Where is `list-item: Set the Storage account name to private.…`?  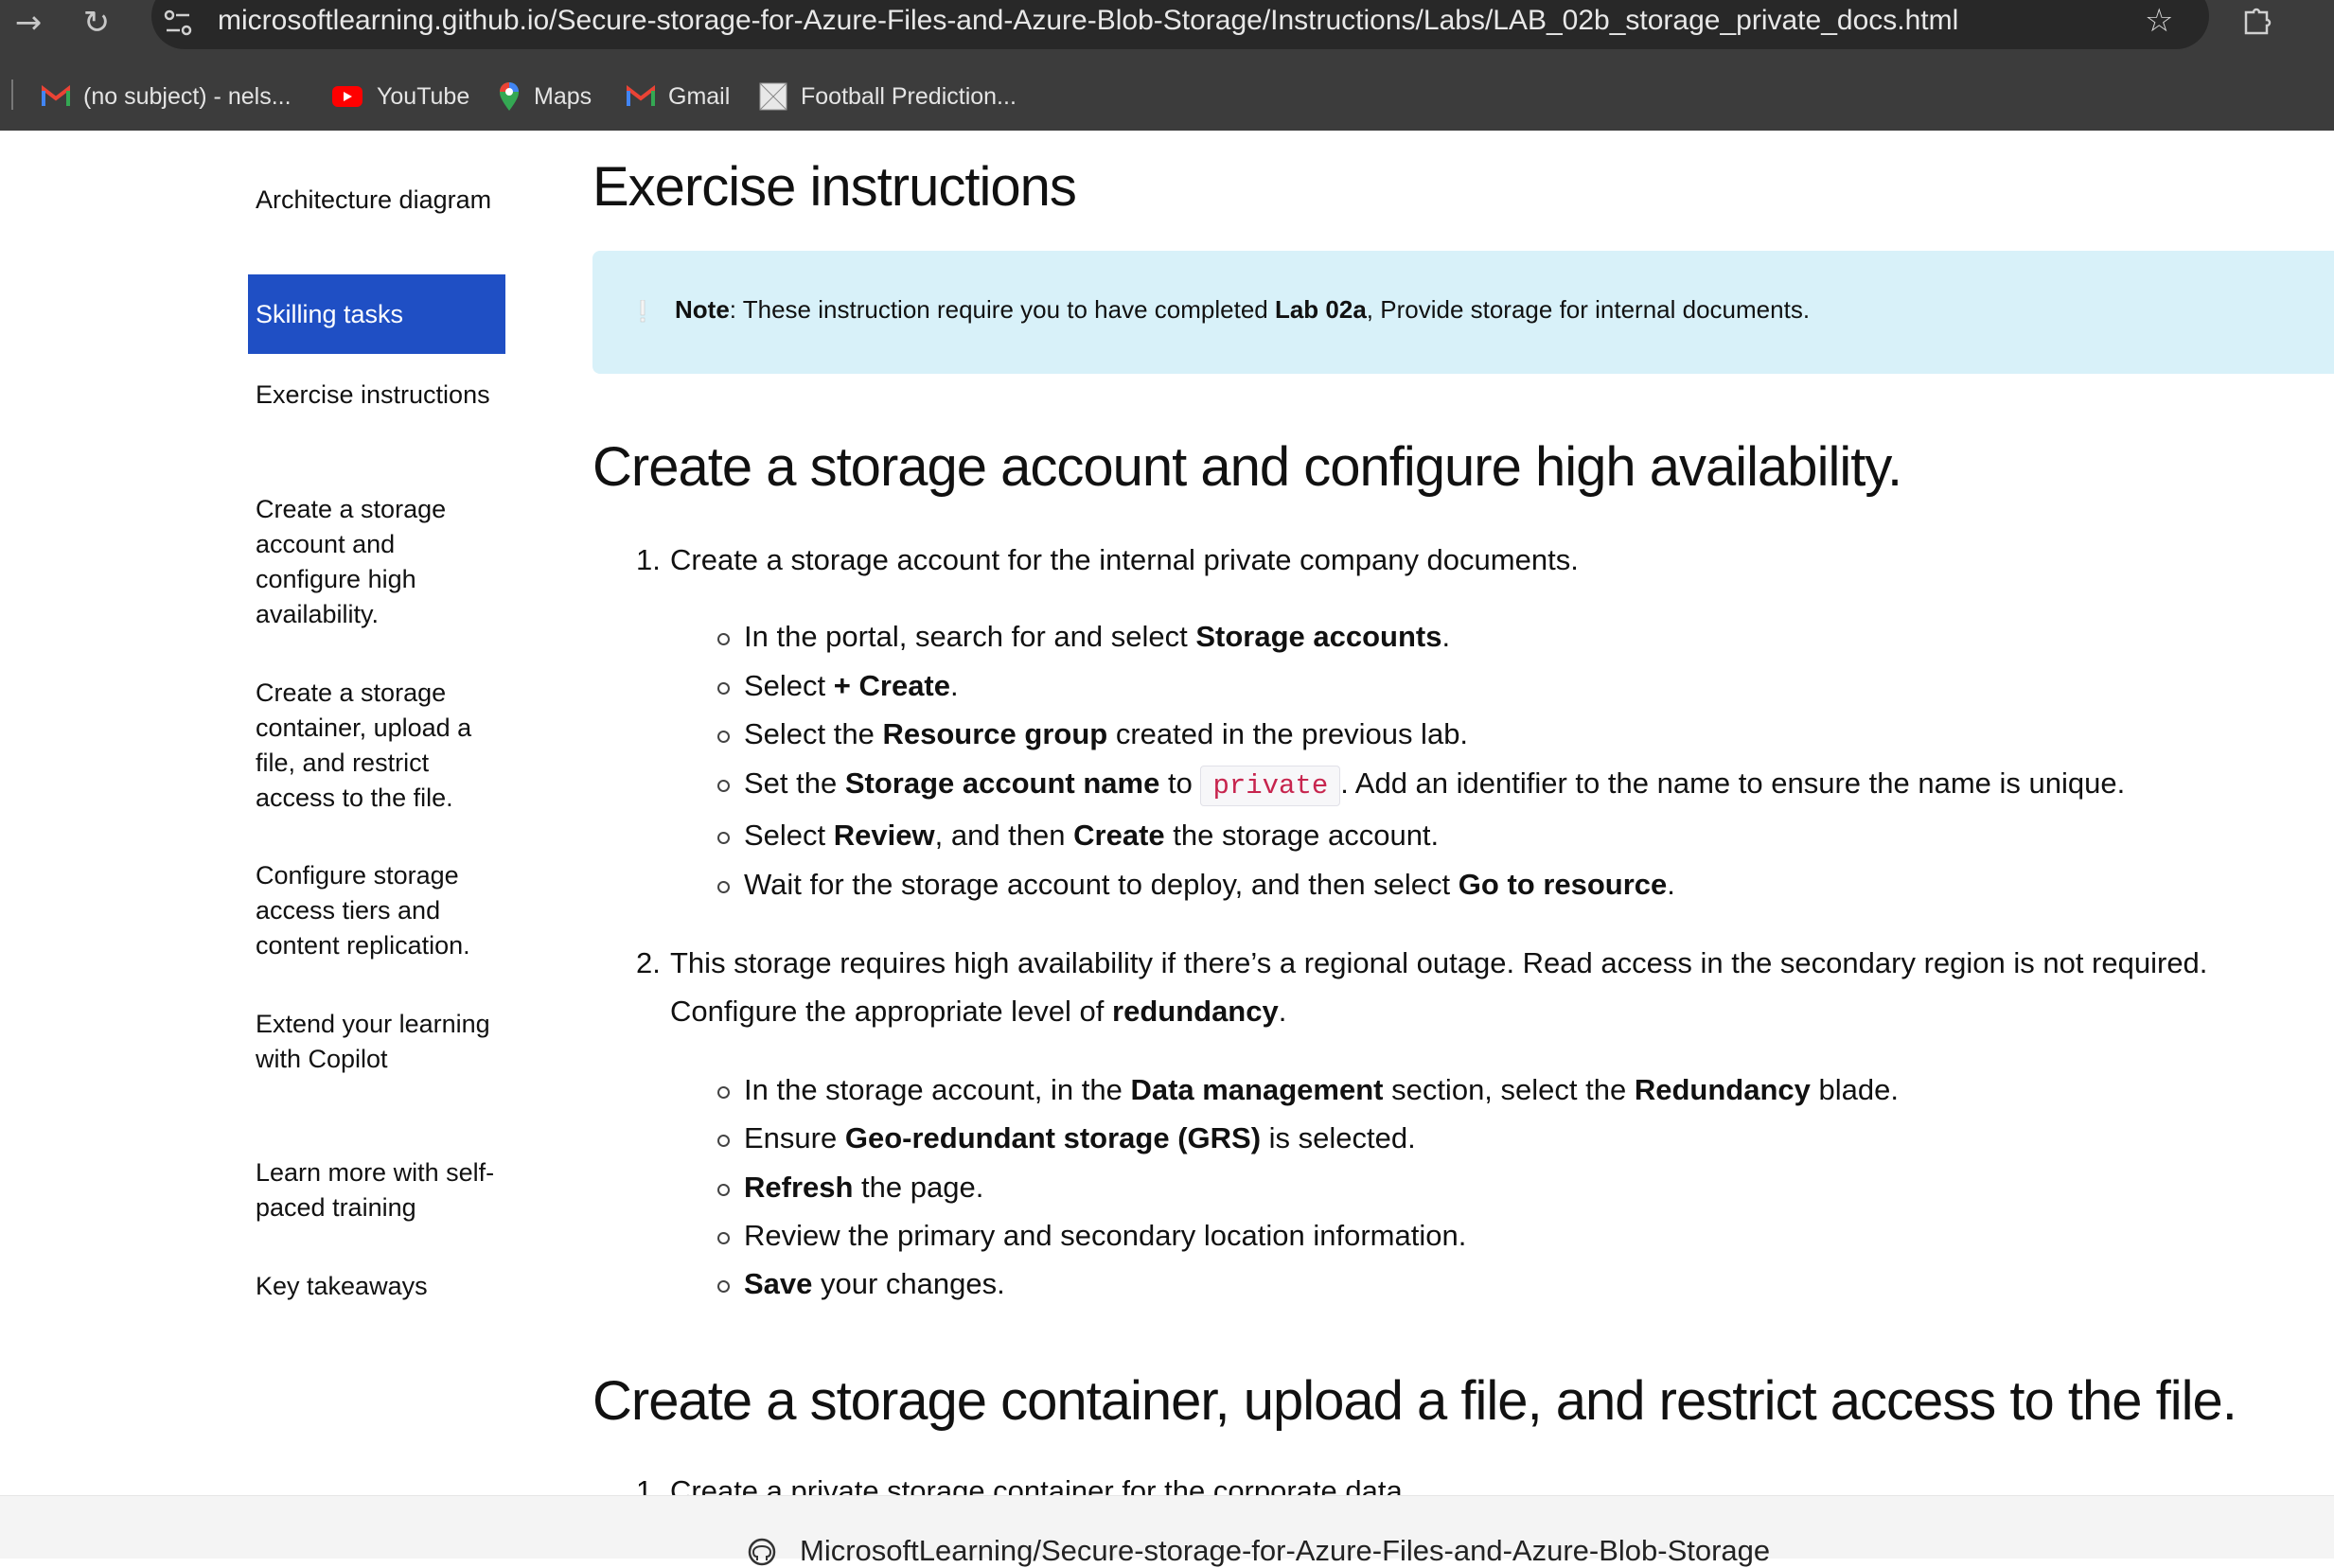 list-item: Set the Storage account name to private.… is located at coordinates (1420, 785).